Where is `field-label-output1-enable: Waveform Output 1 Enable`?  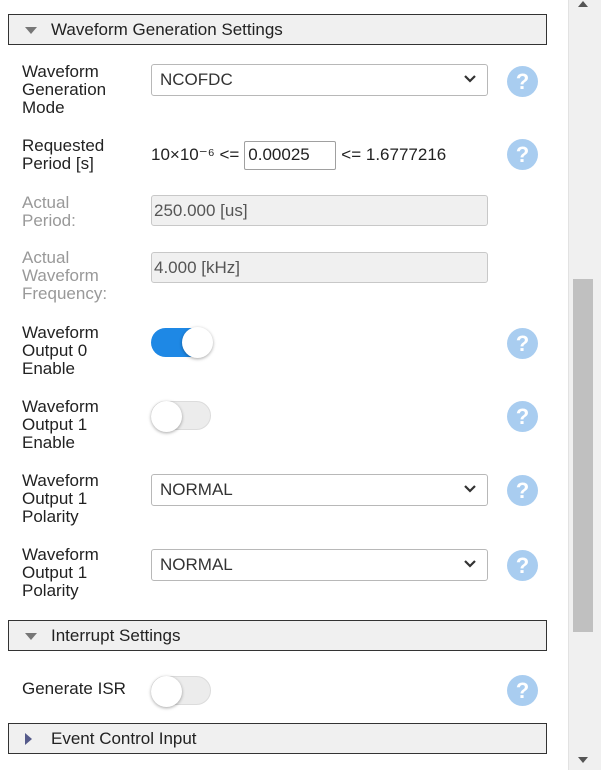 field-label-output1-enable: Waveform Output 1 Enable is located at coordinates (60, 425).